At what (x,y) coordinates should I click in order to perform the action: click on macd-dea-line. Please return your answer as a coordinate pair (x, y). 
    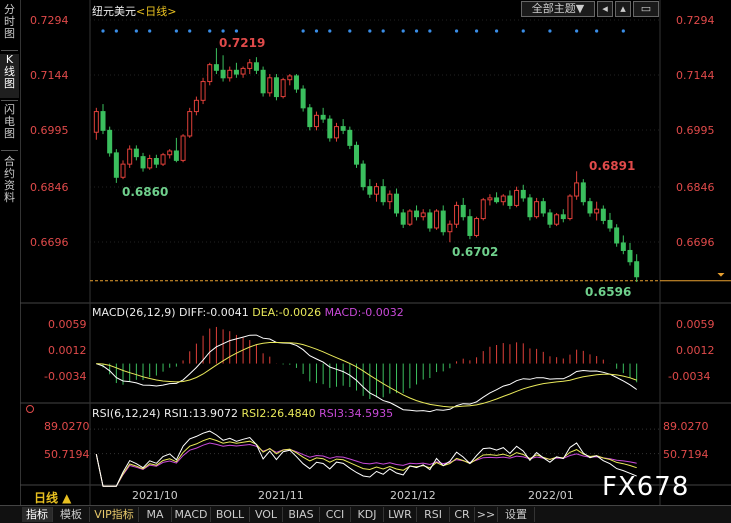
    Looking at the image, I should click on (366, 375).